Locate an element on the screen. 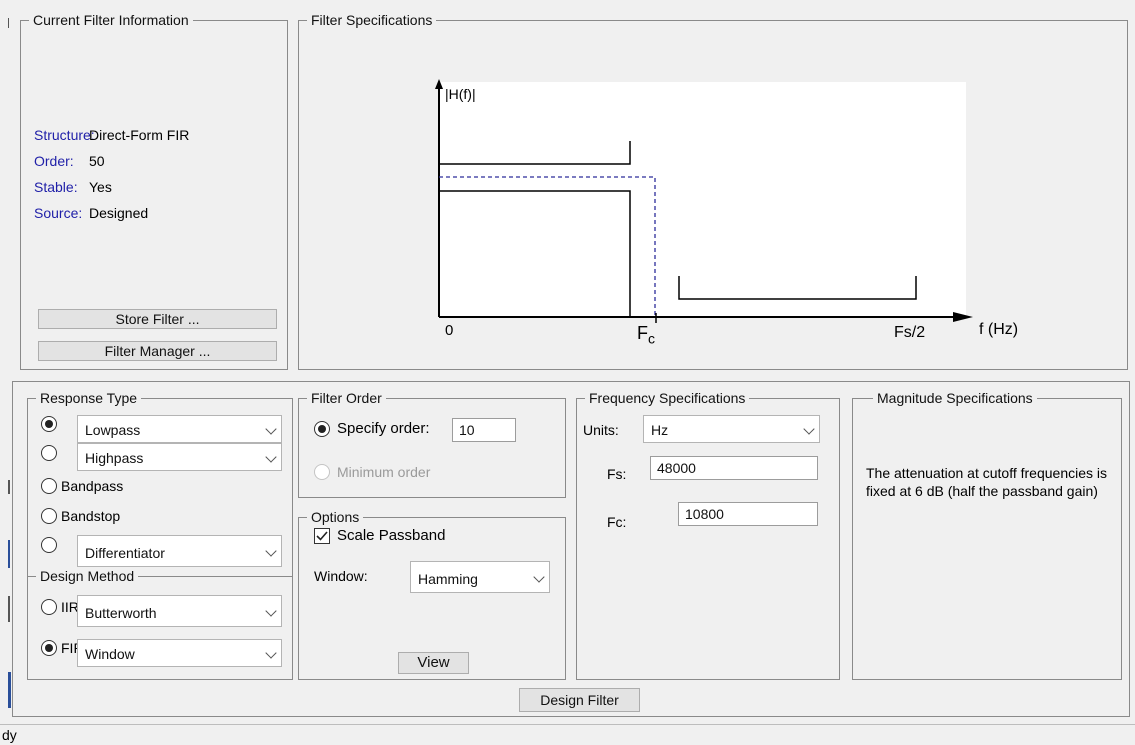 The height and width of the screenshot is (745, 1135). highpass-select-label: Highpass is located at coordinates (114, 458).